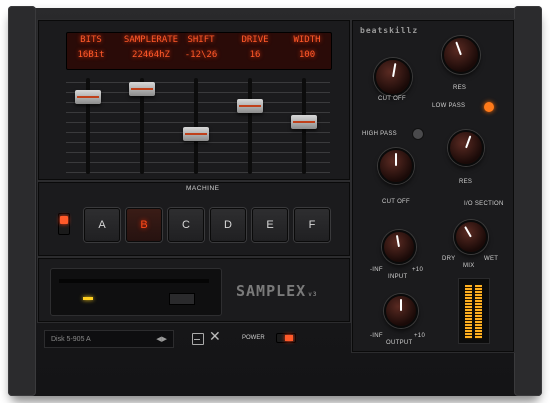 The width and height of the screenshot is (550, 403). Describe the element at coordinates (312, 225) in the screenshot. I see `pad-f: F` at that location.